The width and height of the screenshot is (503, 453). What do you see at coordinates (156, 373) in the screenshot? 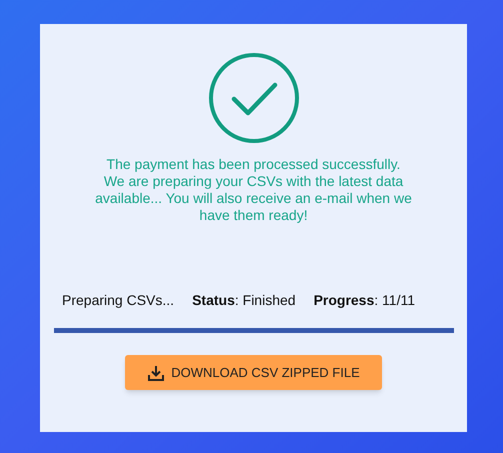
I see `download-icon` at bounding box center [156, 373].